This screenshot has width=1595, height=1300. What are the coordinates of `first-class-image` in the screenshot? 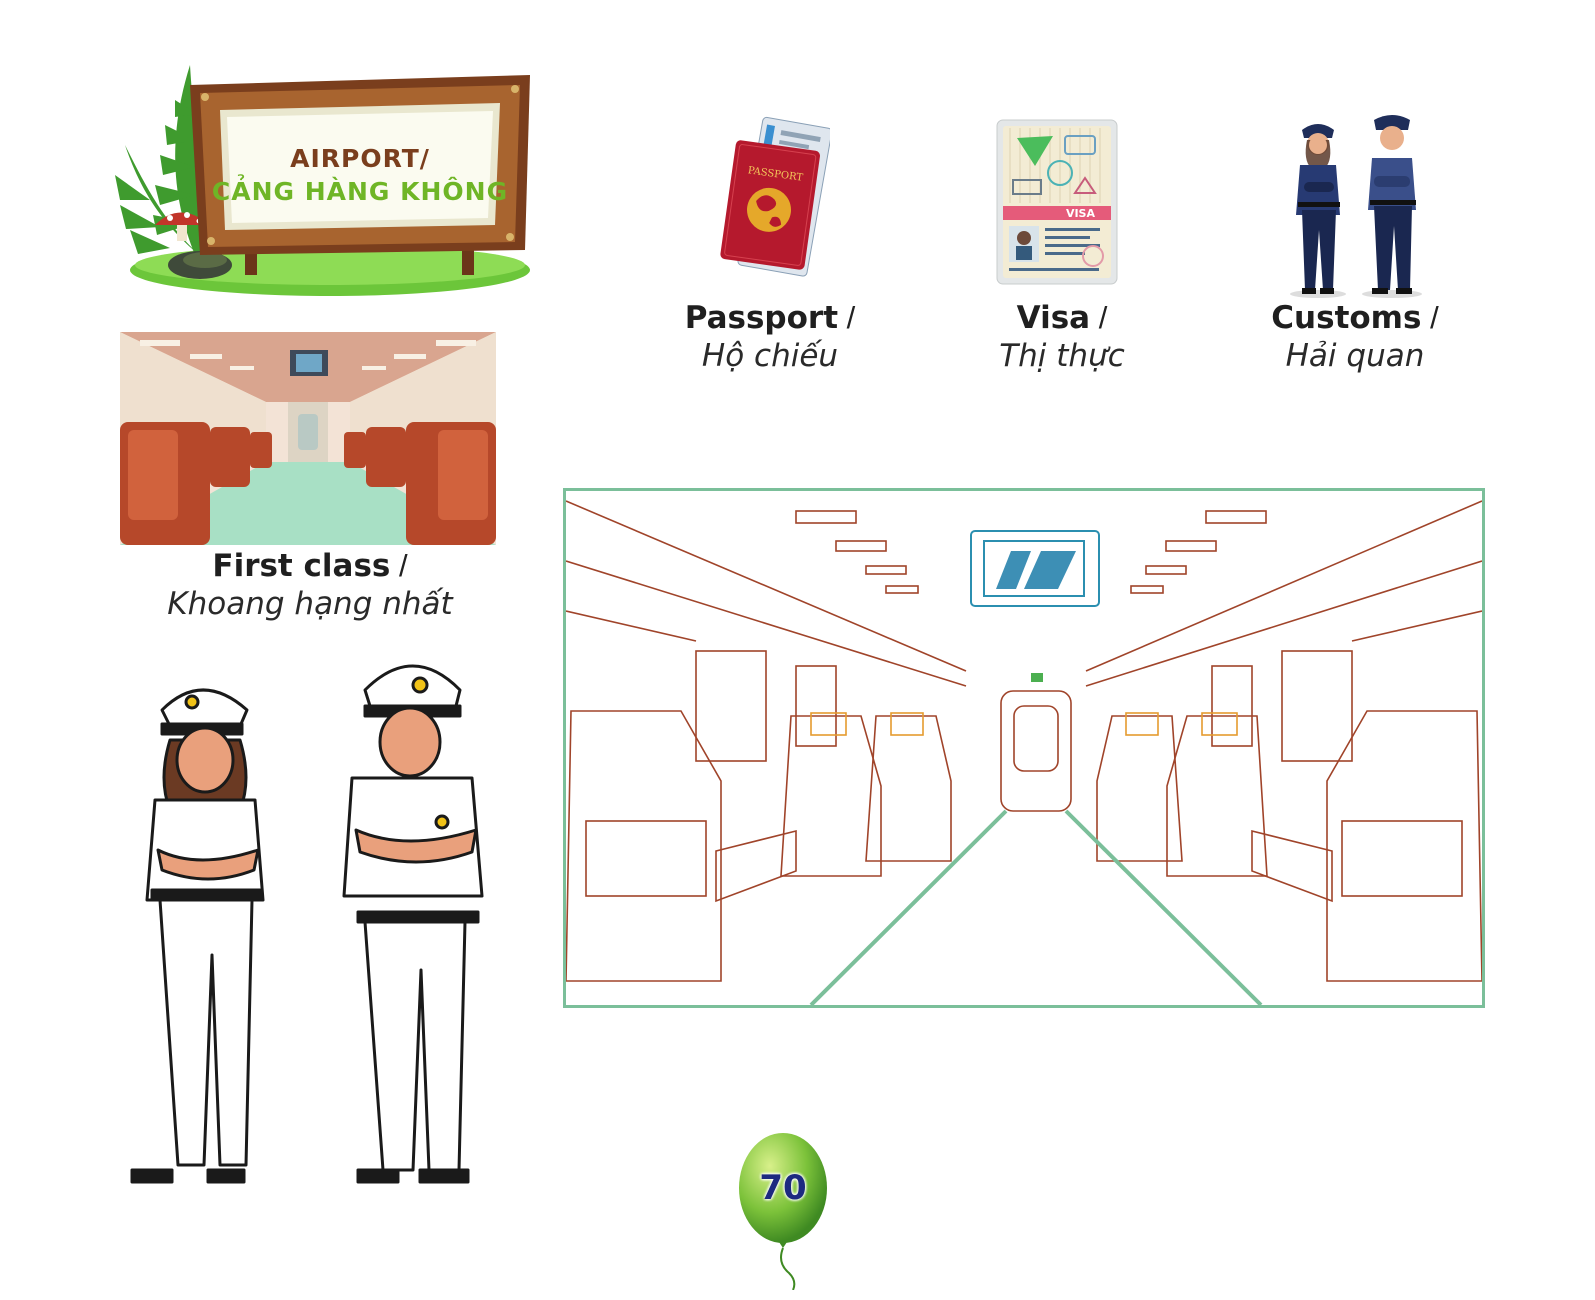 It's located at (308, 438).